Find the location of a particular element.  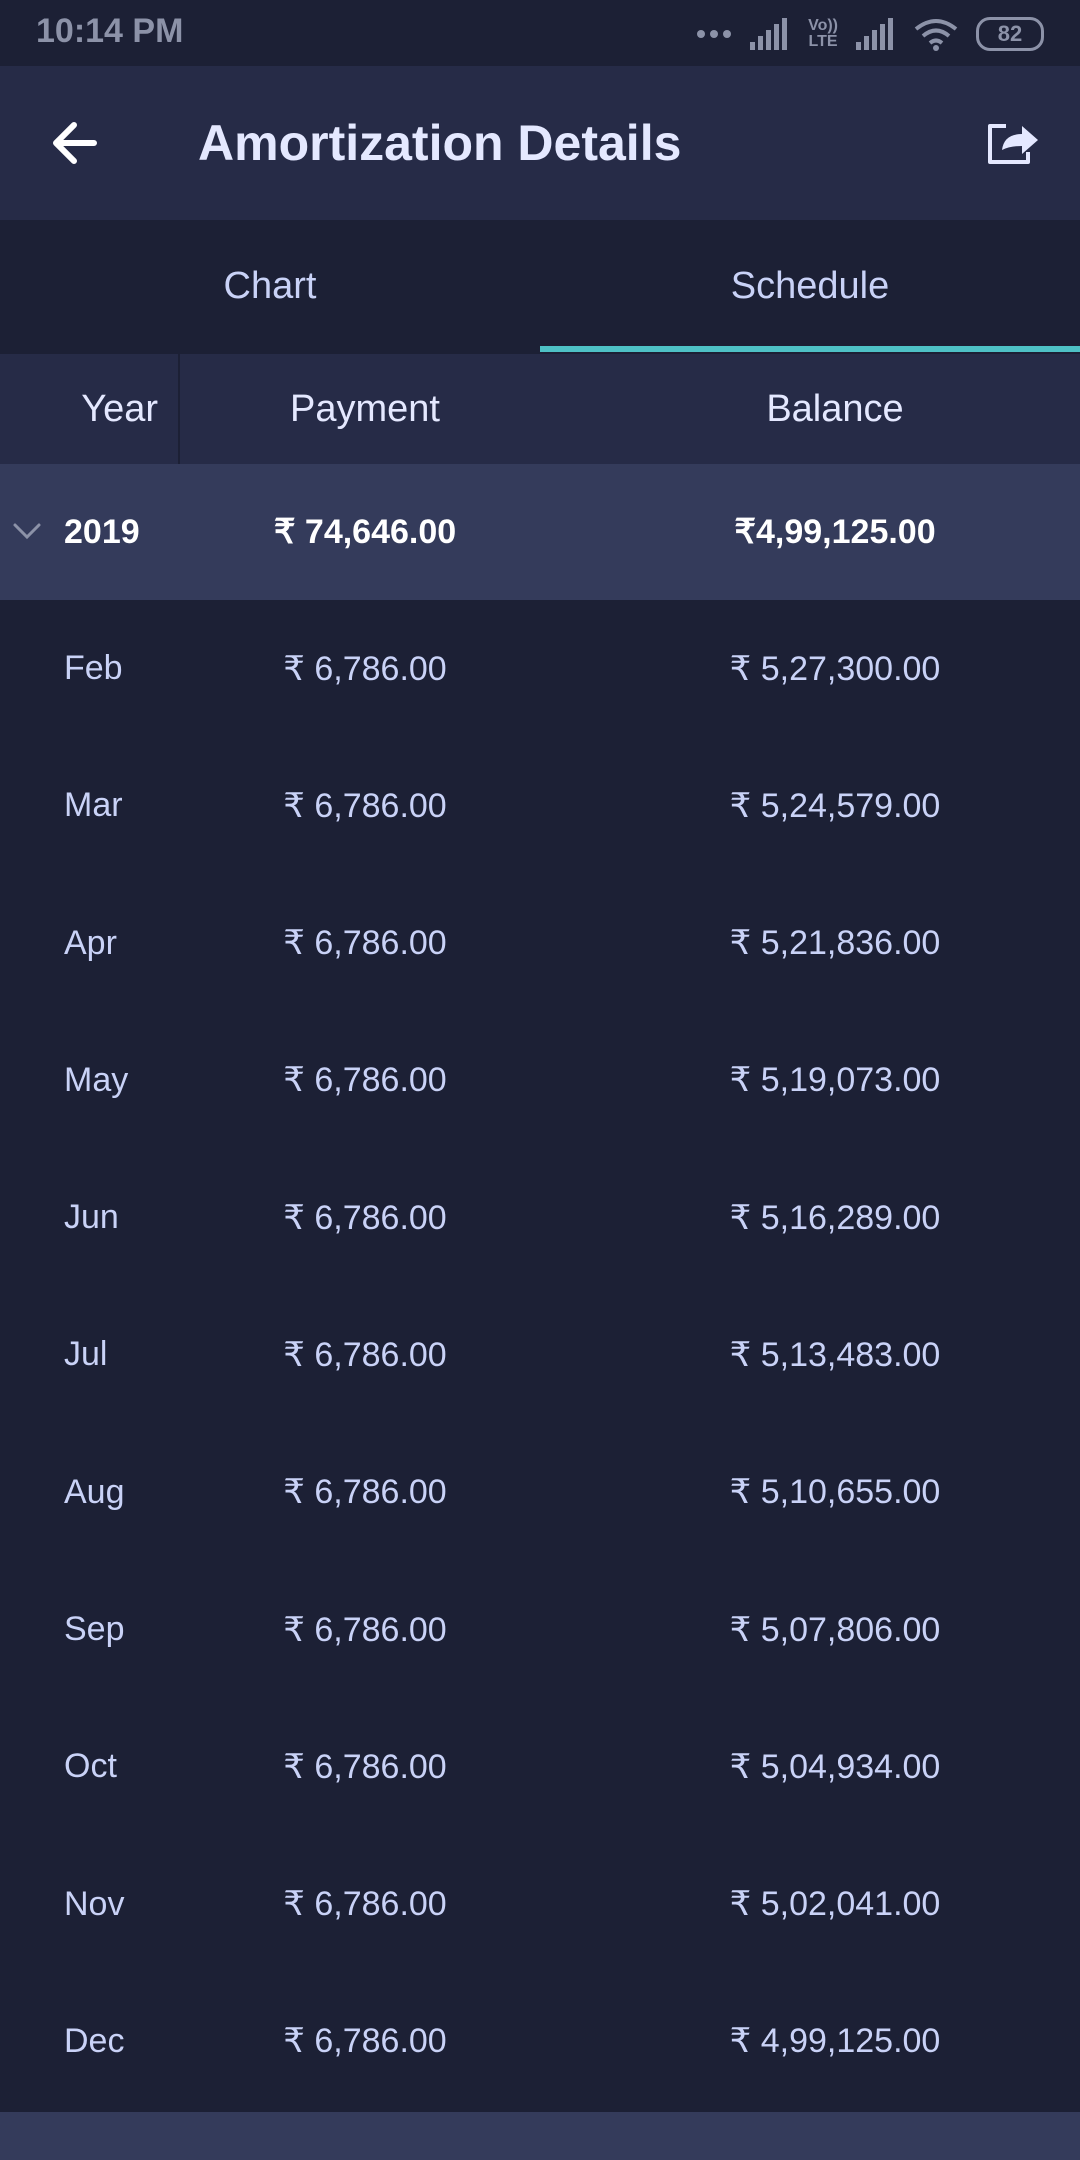

year-payment: ₹ 74,646.00 is located at coordinates (365, 532).